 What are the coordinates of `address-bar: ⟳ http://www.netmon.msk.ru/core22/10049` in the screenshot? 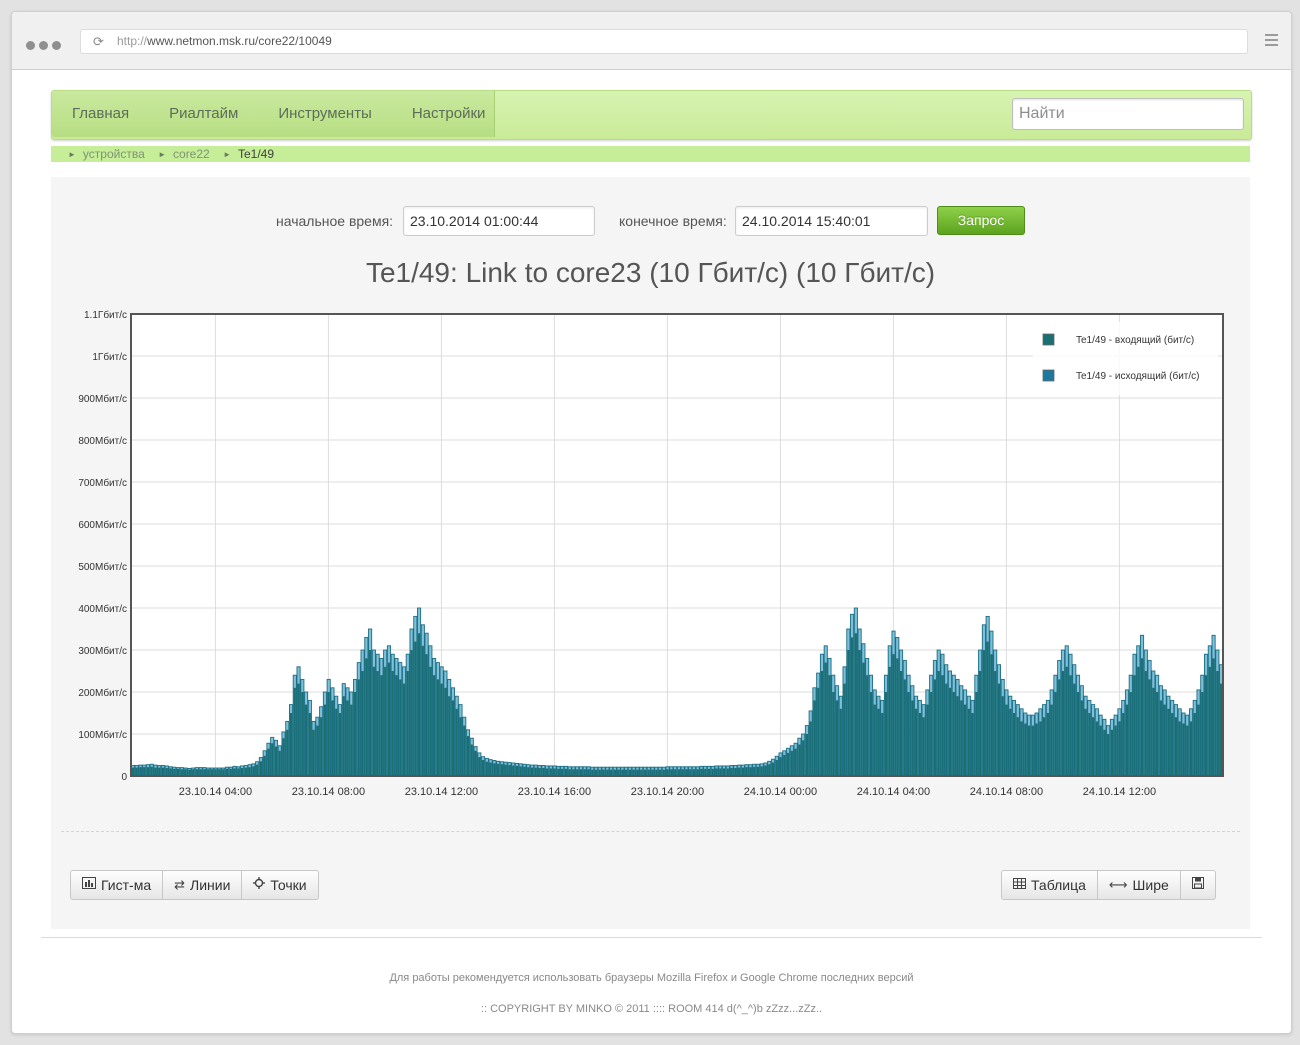 It's located at (664, 41).